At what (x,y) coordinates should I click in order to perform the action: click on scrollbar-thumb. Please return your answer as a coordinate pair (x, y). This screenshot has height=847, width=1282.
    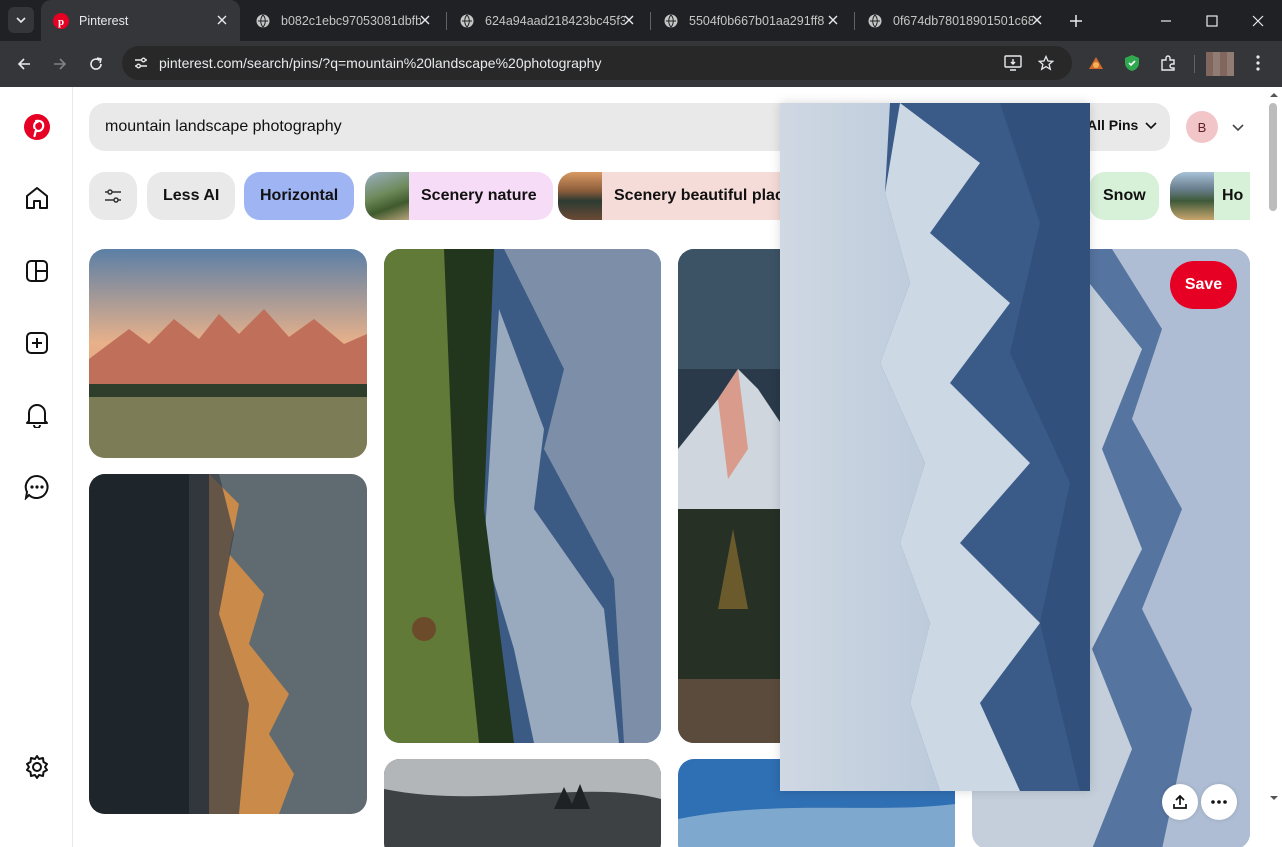
    Looking at the image, I should click on (1273, 157).